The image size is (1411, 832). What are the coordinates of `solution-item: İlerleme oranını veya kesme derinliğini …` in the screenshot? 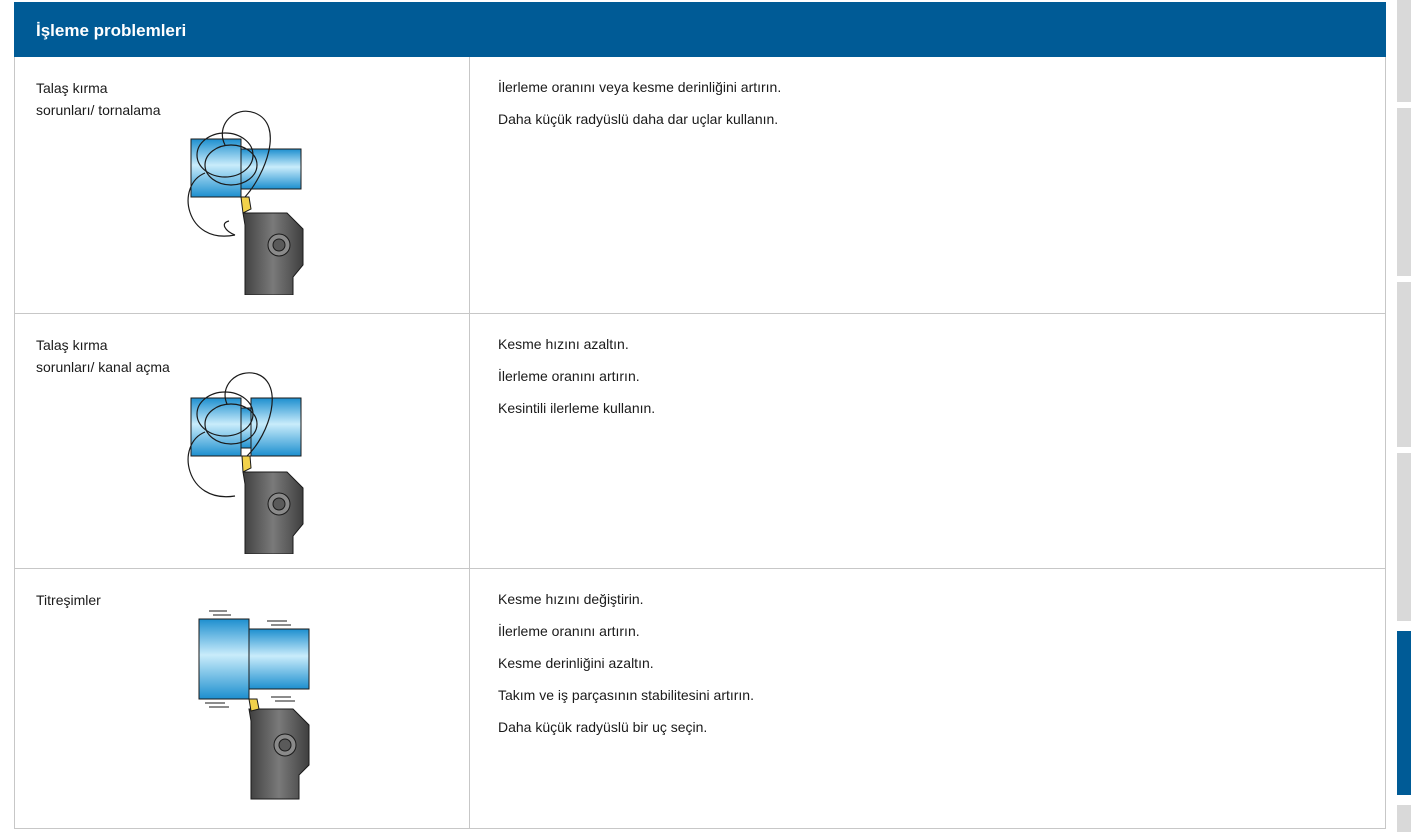 It's located at (640, 87).